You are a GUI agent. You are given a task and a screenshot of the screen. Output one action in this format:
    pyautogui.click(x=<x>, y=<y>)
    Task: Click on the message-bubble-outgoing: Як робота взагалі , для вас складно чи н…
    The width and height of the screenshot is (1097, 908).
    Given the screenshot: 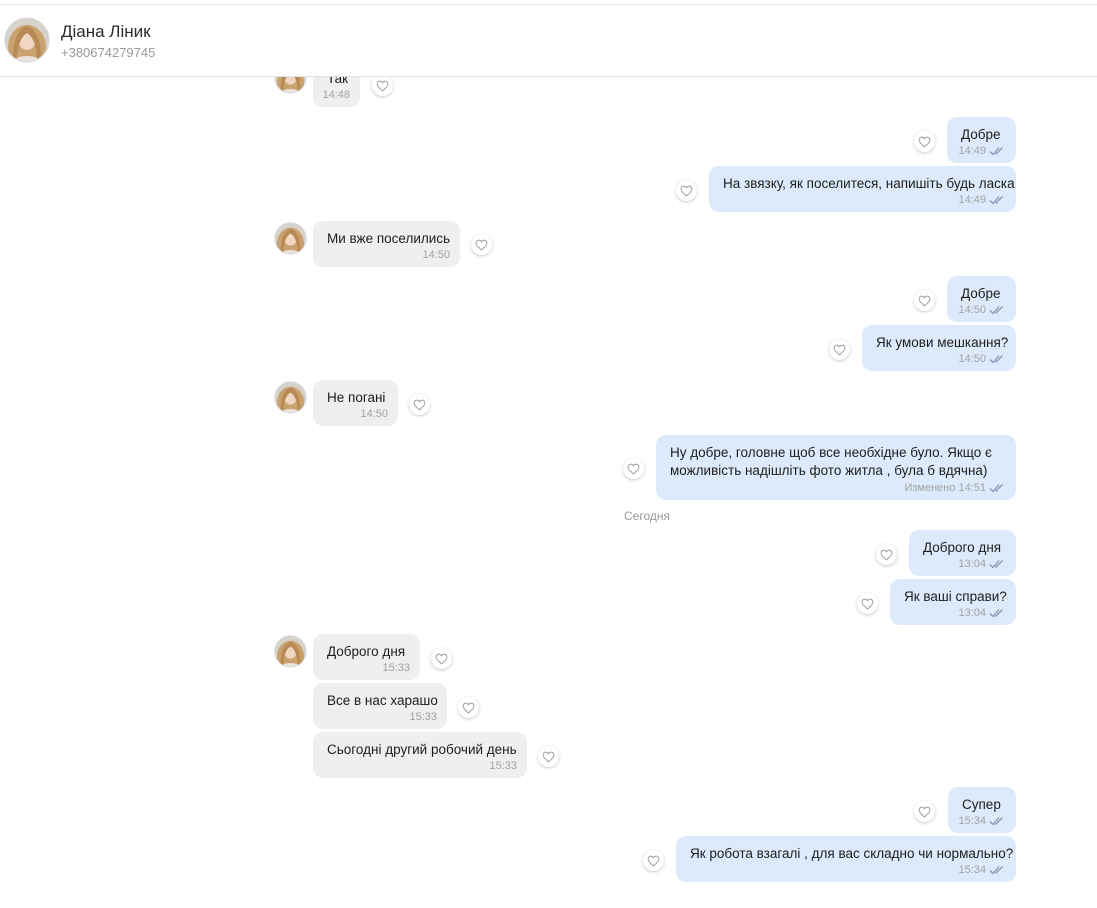 What is the action you would take?
    pyautogui.click(x=846, y=859)
    